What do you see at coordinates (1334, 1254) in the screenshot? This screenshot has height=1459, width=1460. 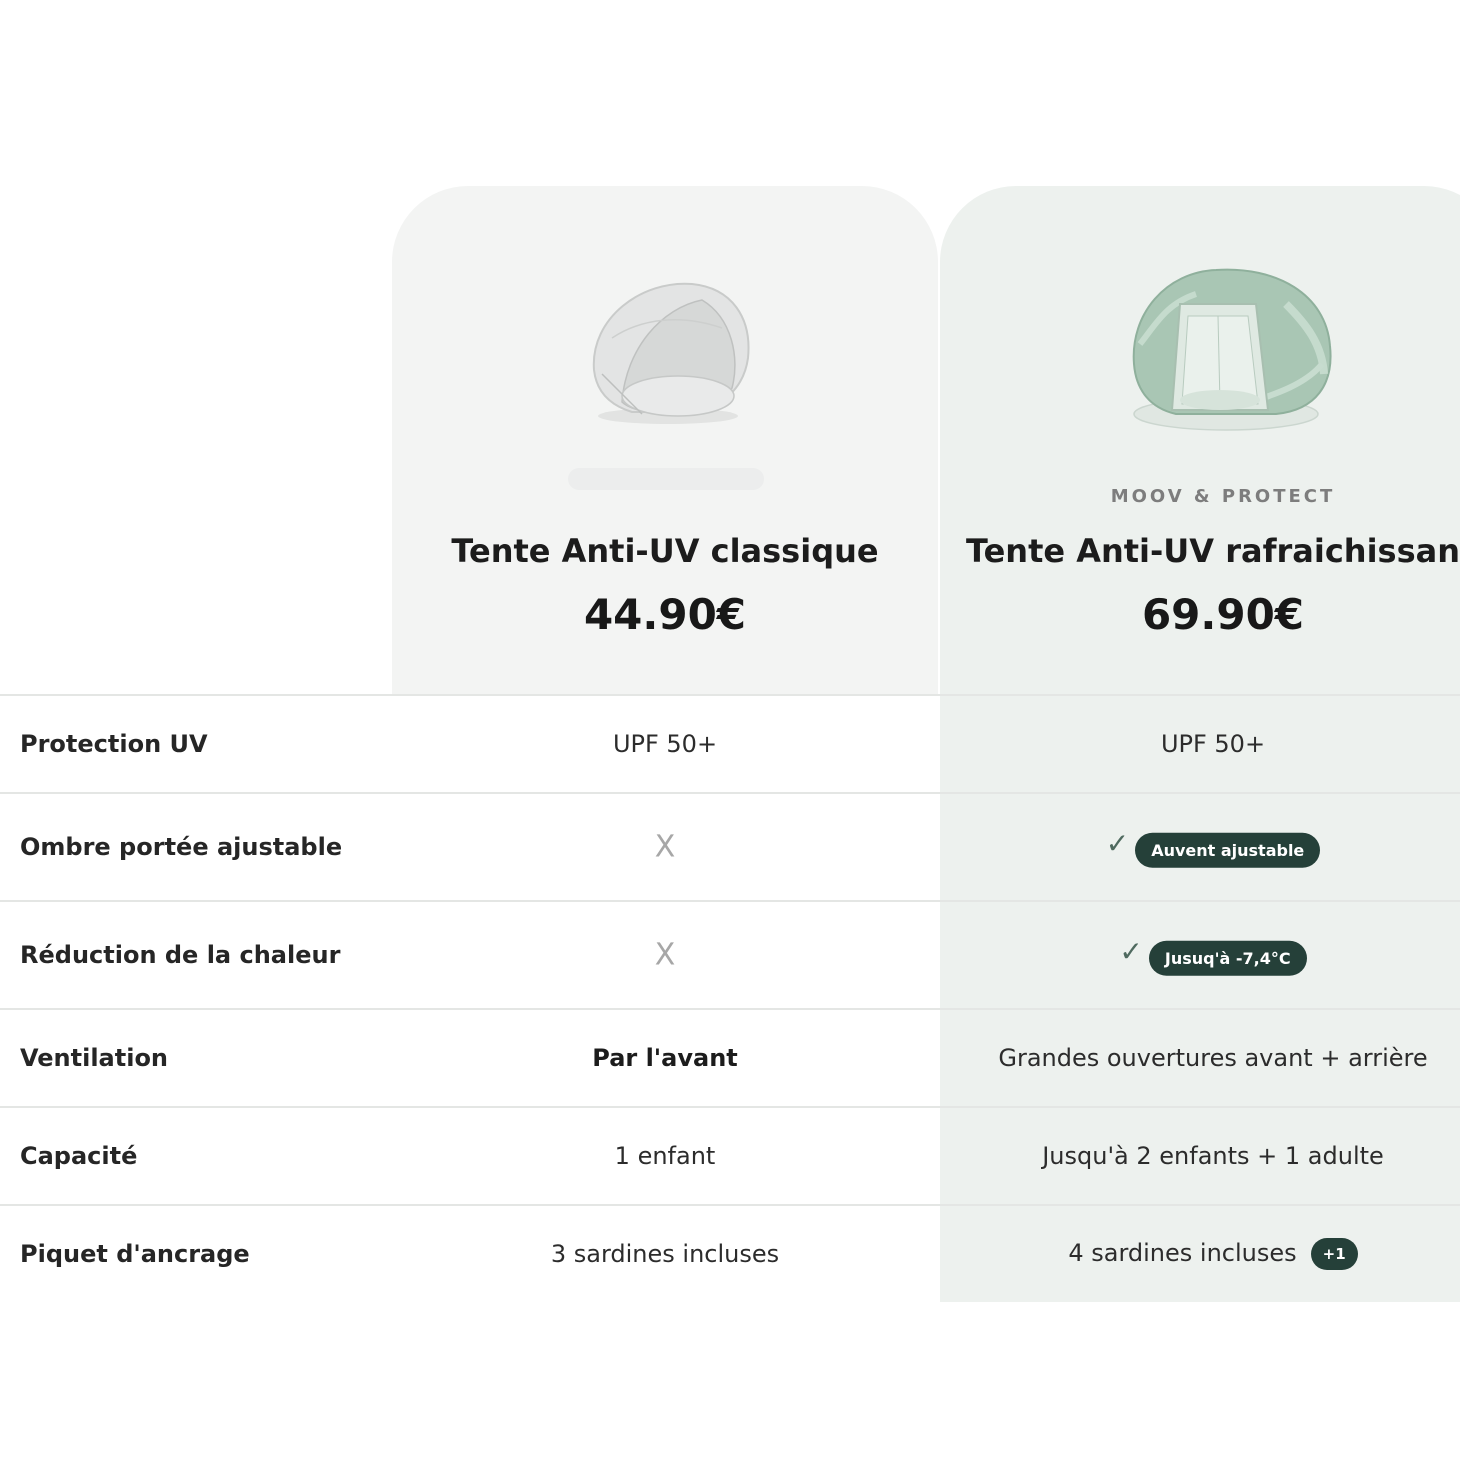 I see `plus-one-badge: +1` at bounding box center [1334, 1254].